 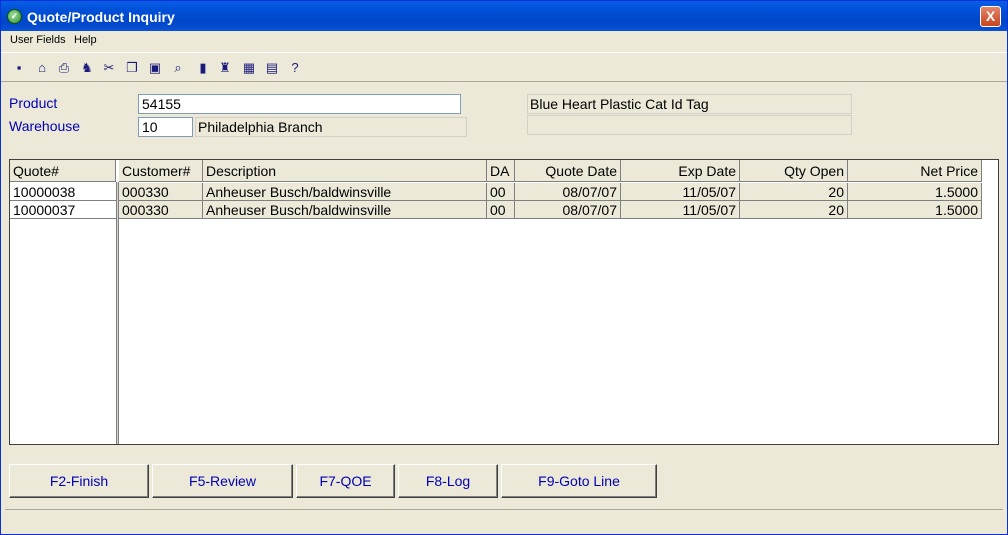 I want to click on product-label: Product, so click(x=33, y=103).